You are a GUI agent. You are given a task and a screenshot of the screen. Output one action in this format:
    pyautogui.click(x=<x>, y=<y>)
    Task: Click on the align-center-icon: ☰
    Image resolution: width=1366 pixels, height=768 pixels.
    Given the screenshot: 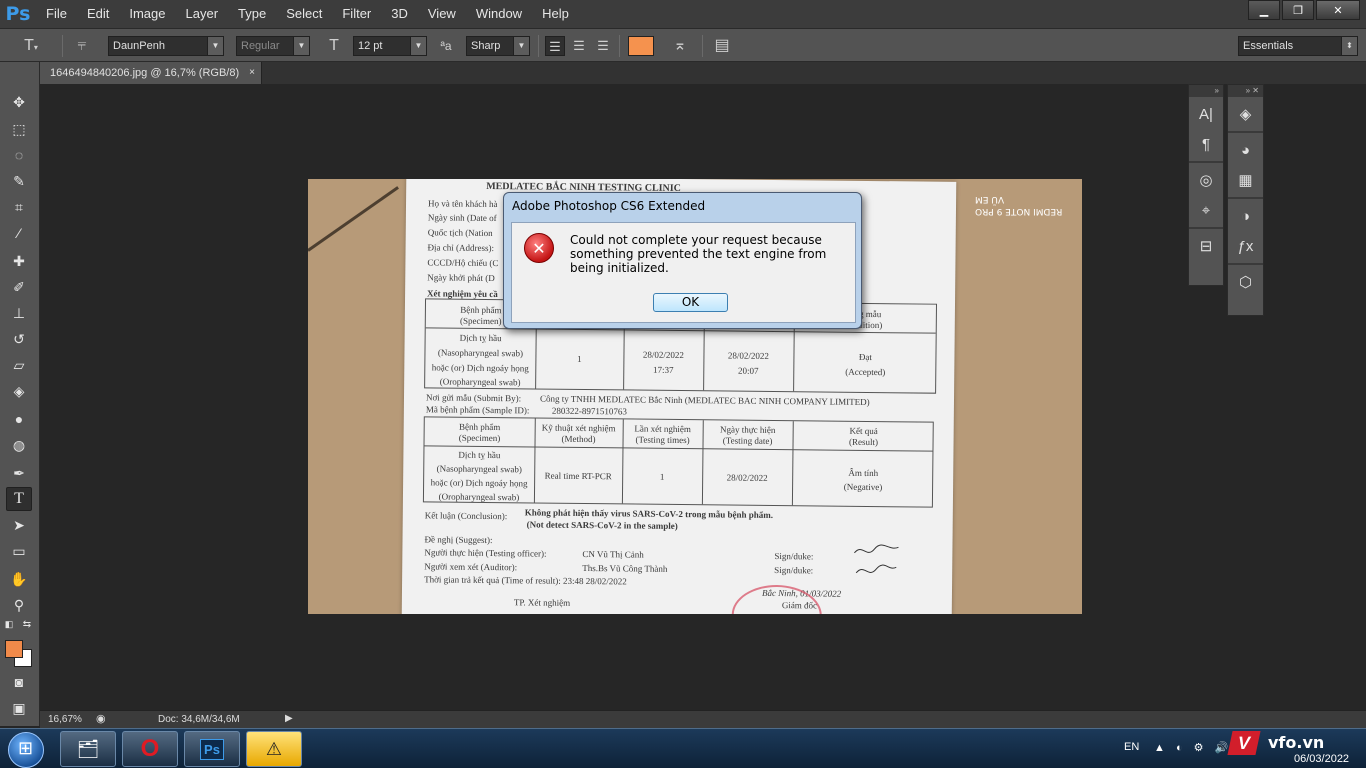 What is the action you would take?
    pyautogui.click(x=579, y=46)
    